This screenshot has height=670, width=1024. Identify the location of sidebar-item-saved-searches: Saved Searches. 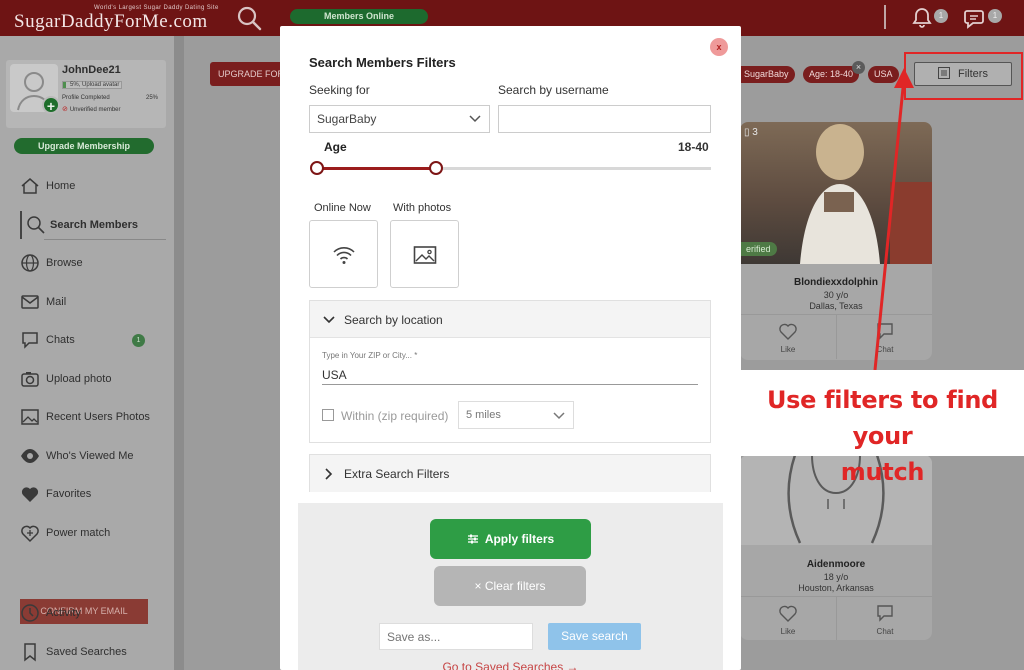
(87, 652).